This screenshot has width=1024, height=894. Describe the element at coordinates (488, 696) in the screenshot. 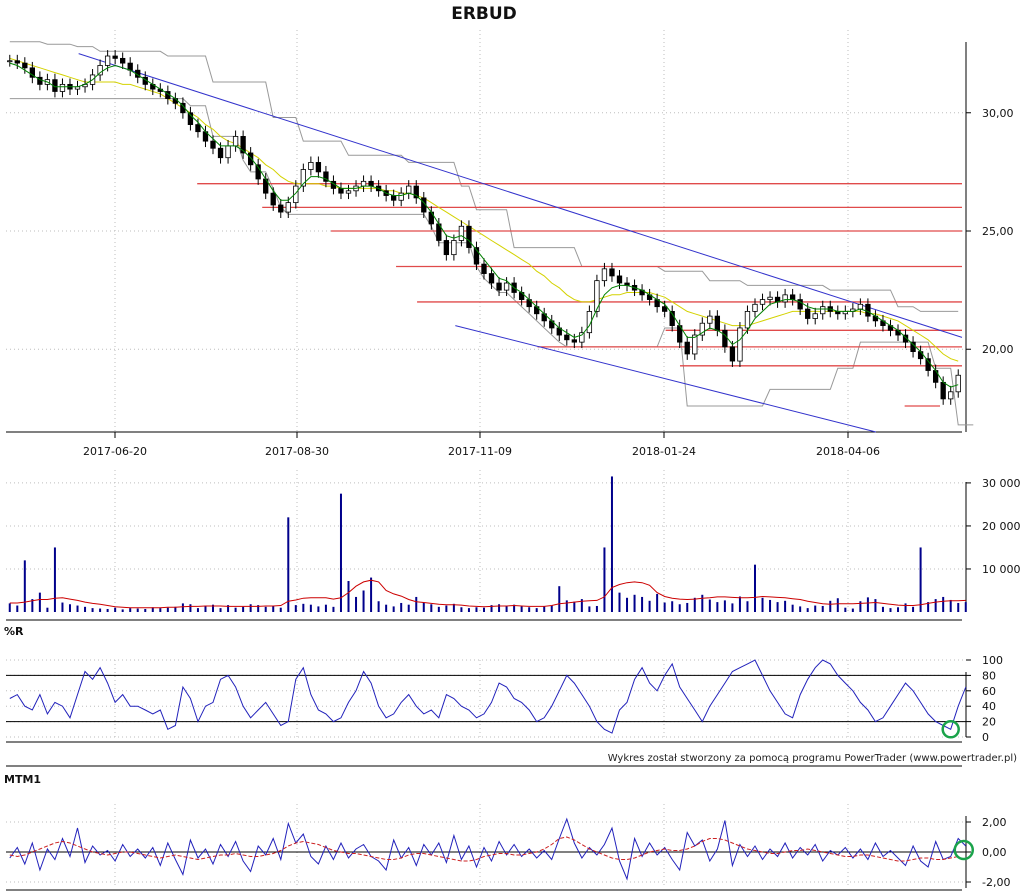

I see `williams-r-line` at that location.